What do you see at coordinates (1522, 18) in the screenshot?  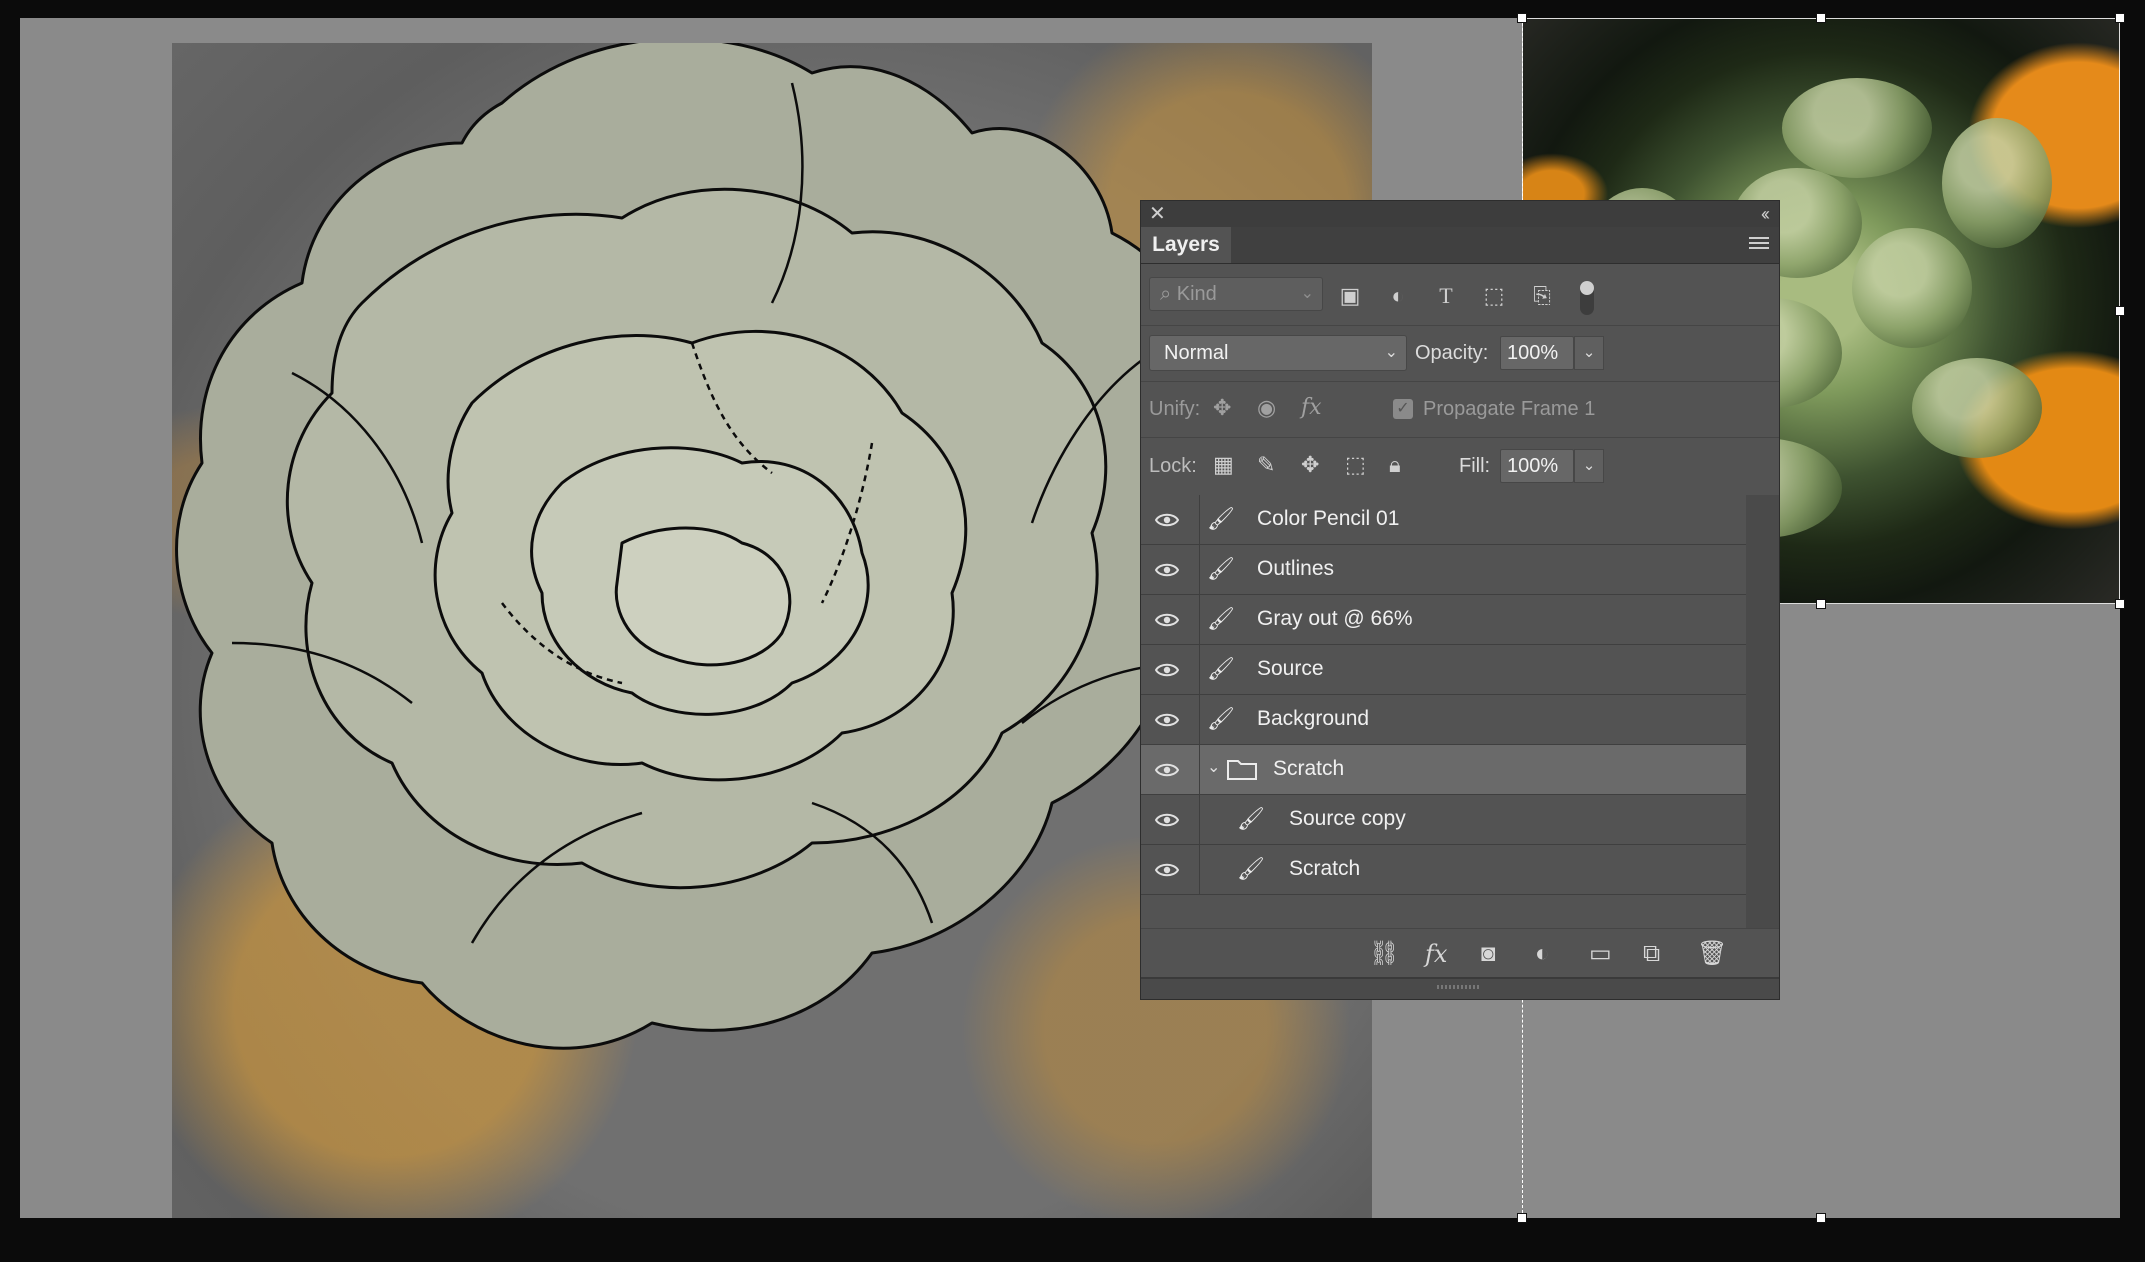 I see `transform-handle-tl` at bounding box center [1522, 18].